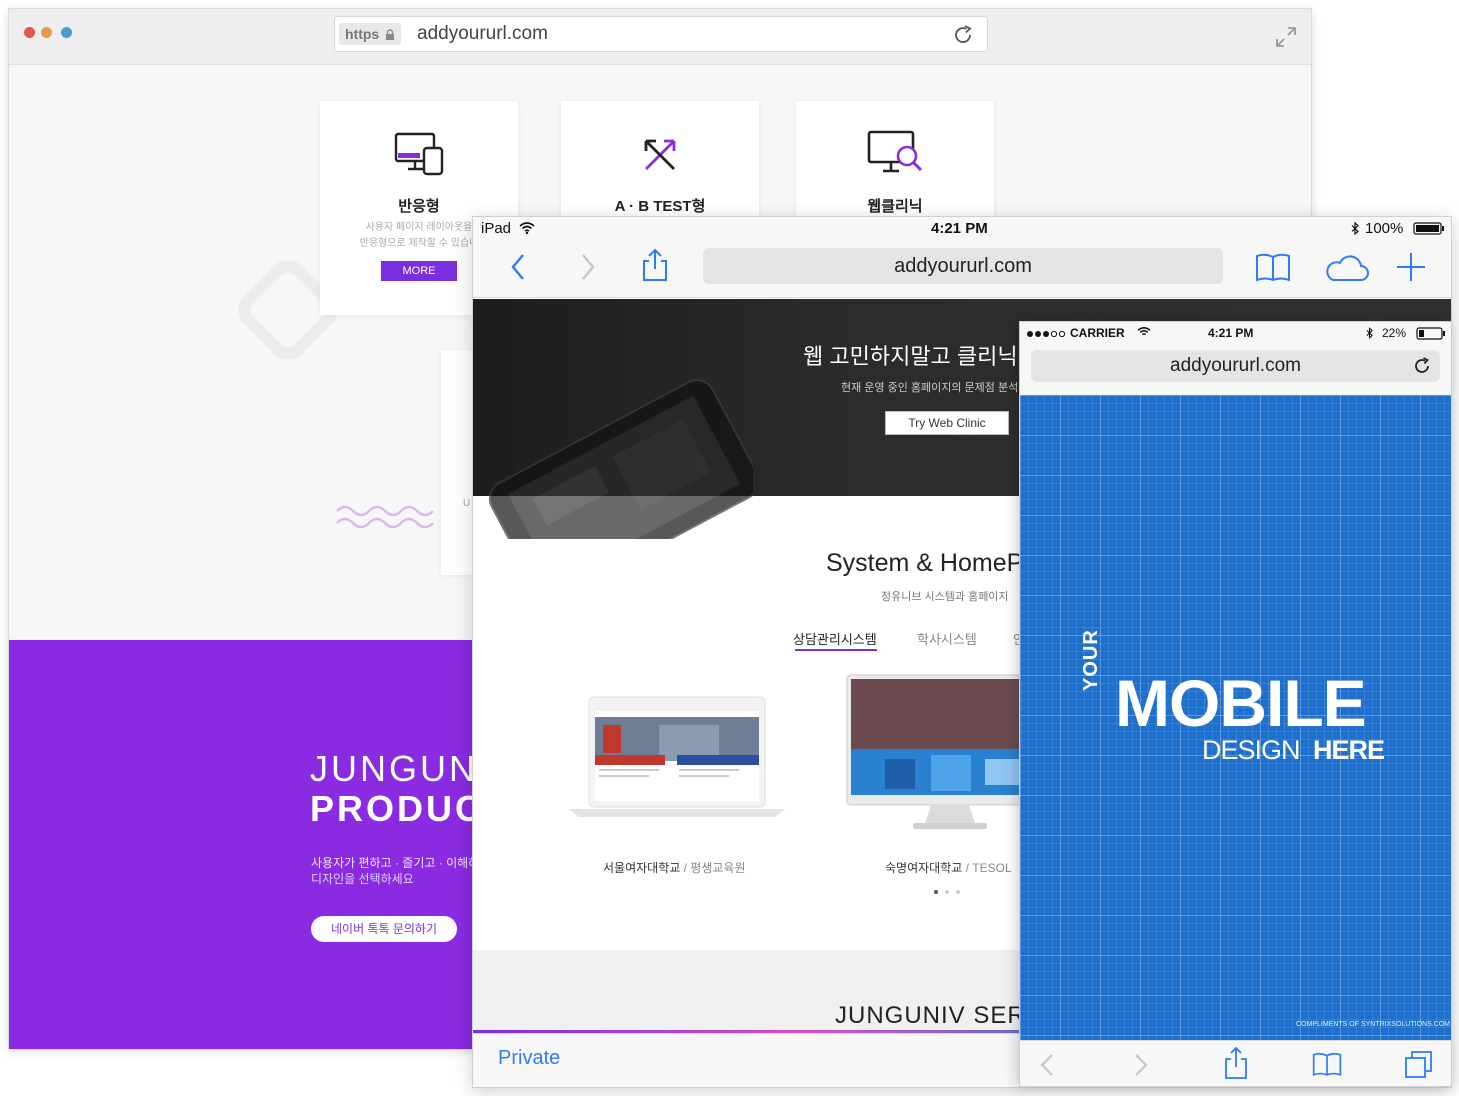  I want to click on iphone-battery-percent: 22%, so click(1394, 333).